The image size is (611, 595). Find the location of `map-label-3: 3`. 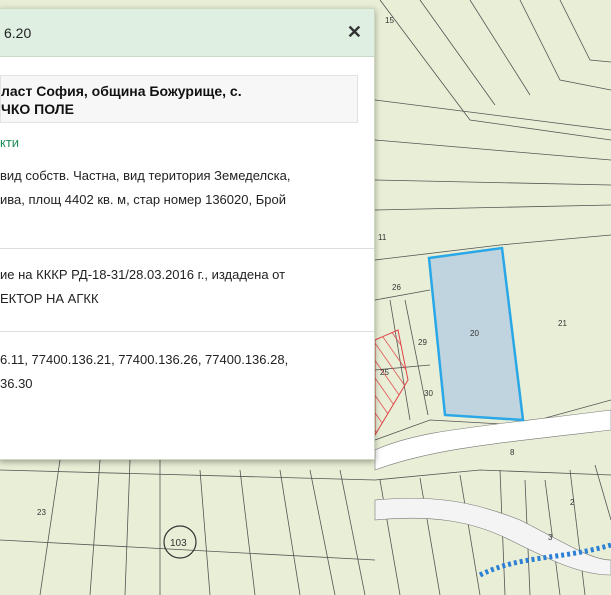

map-label-3: 3 is located at coordinates (550, 537).